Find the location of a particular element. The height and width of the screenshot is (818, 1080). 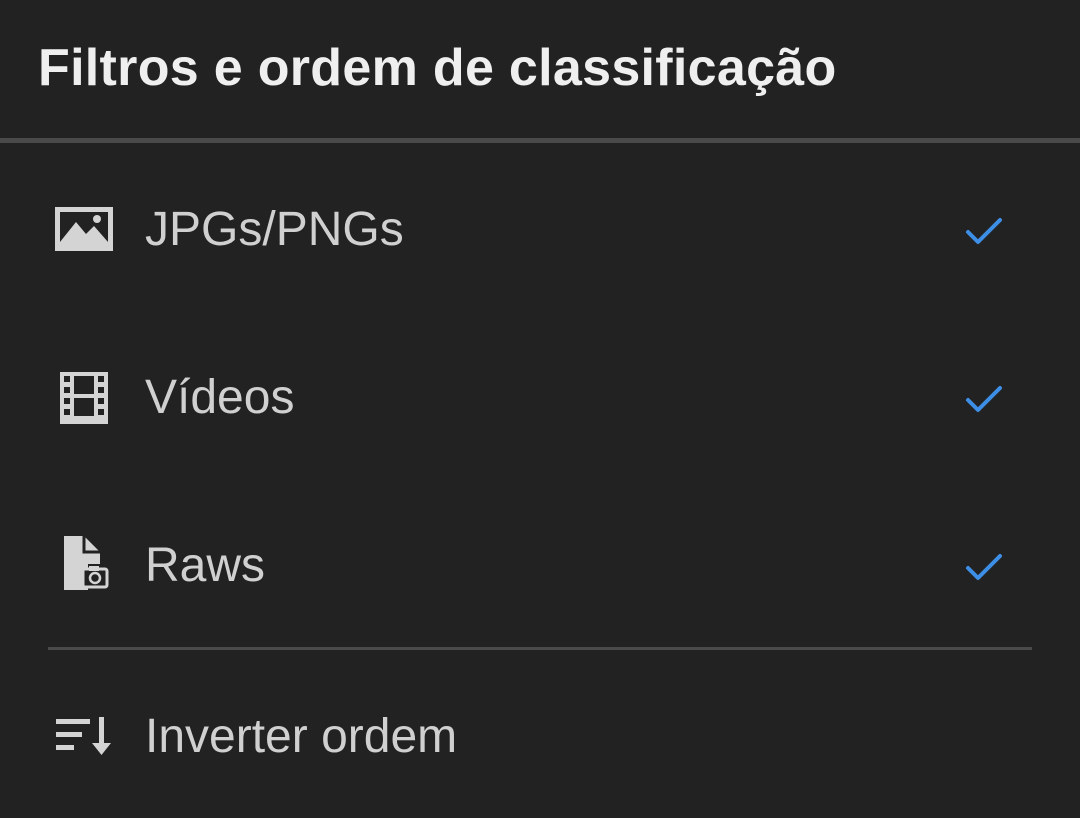

filter-item-label: JPGs/PNGs is located at coordinates (274, 229).